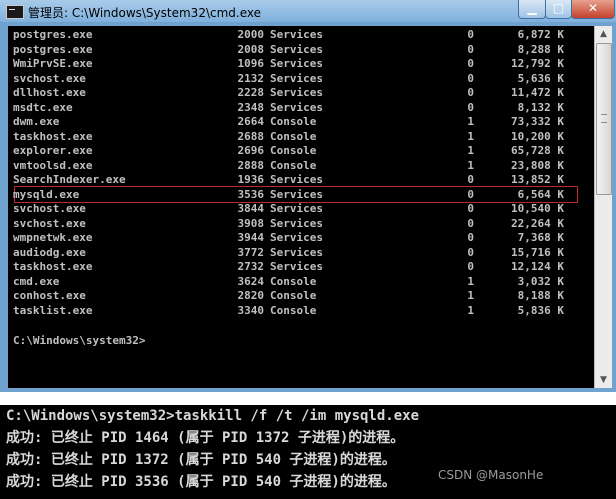 This screenshot has width=616, height=499. I want to click on process-pid: 2688, so click(251, 136).